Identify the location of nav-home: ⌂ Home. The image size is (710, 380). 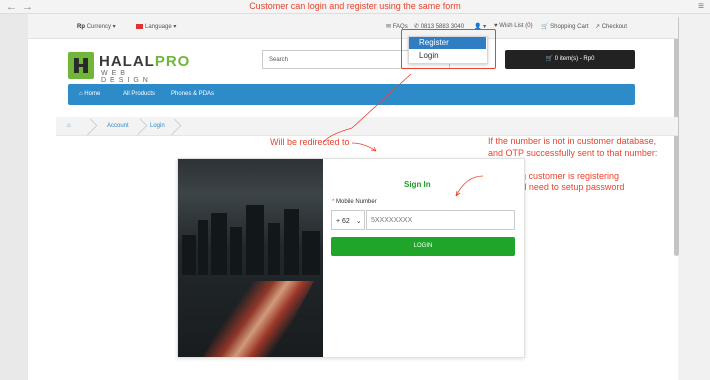
(89, 94).